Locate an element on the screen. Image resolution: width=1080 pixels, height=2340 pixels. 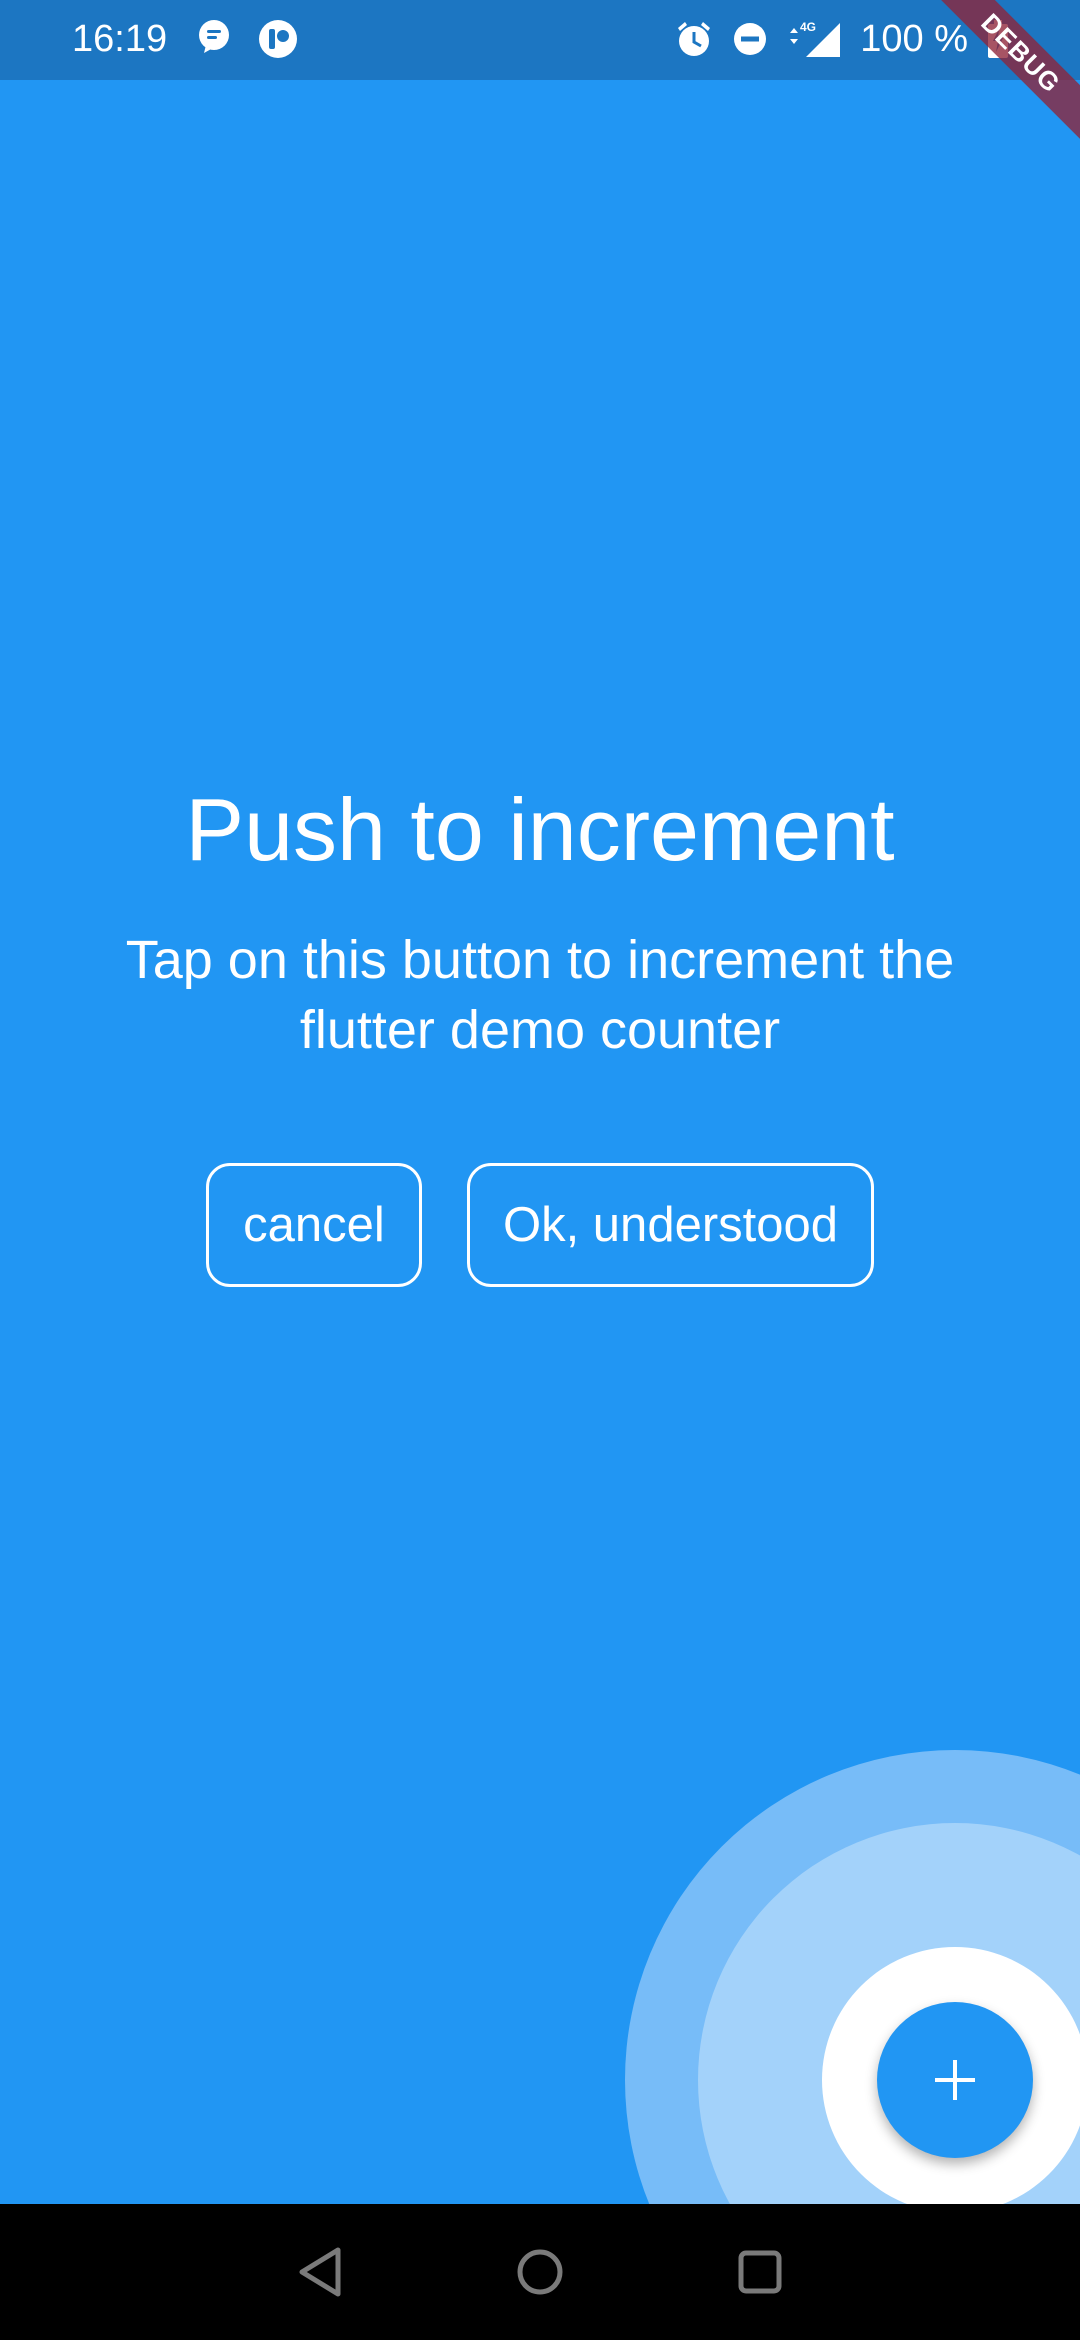
ok-understood-button: Ok, understood is located at coordinates (670, 1225).